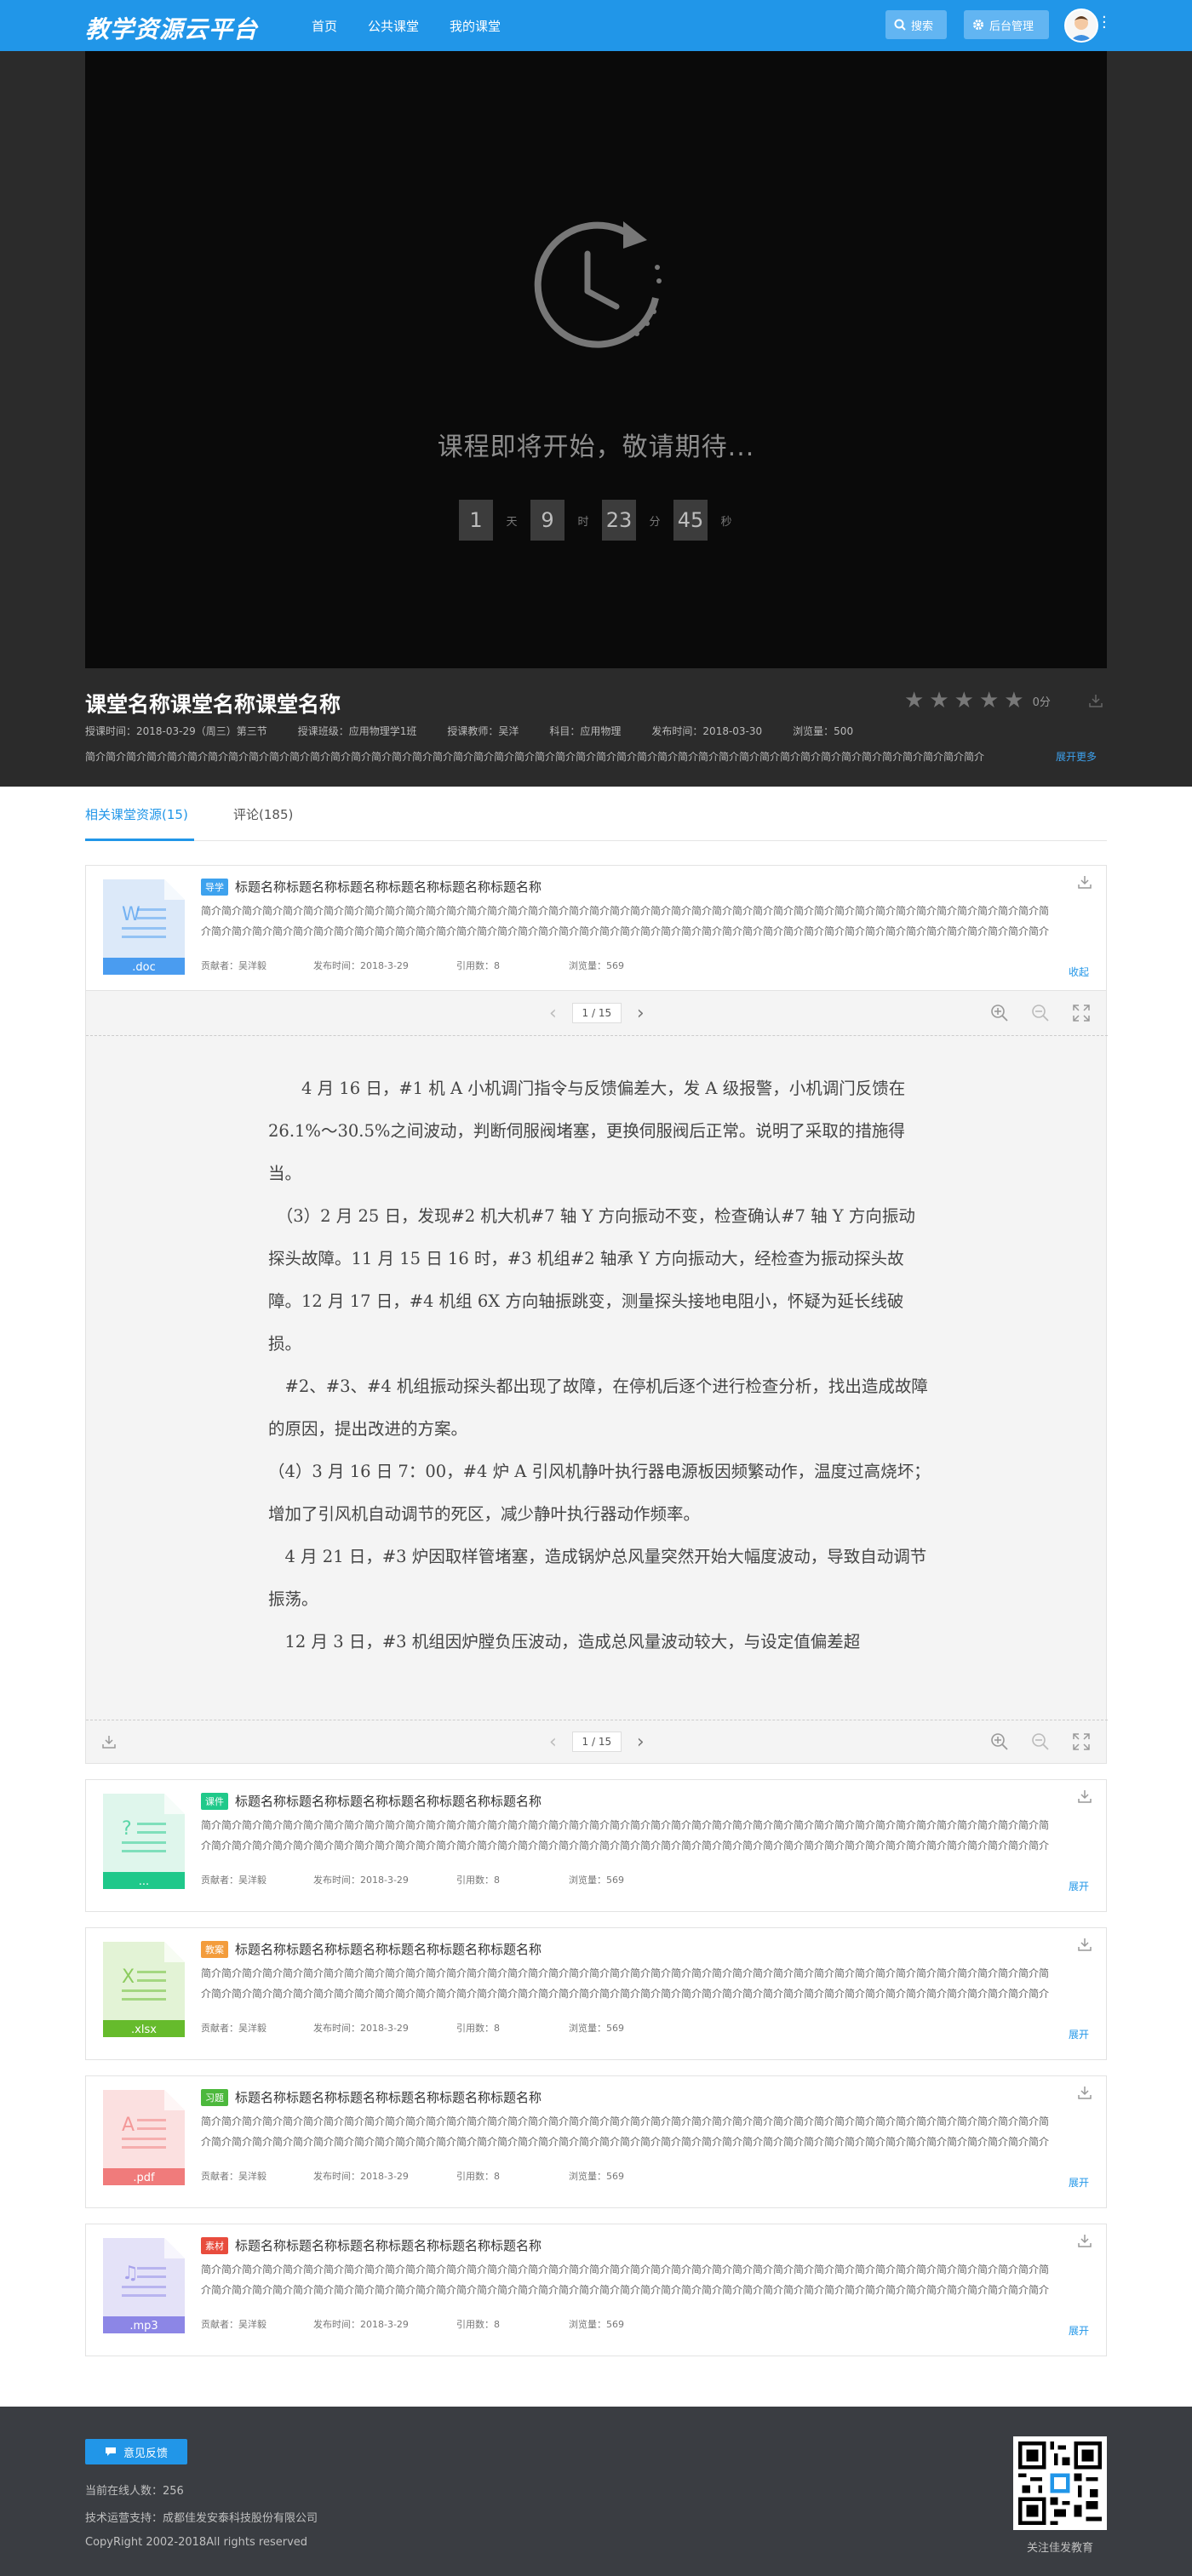 The width and height of the screenshot is (1192, 2576). Describe the element at coordinates (1104, 23) in the screenshot. I see `more-menu-icon: · · ·` at that location.